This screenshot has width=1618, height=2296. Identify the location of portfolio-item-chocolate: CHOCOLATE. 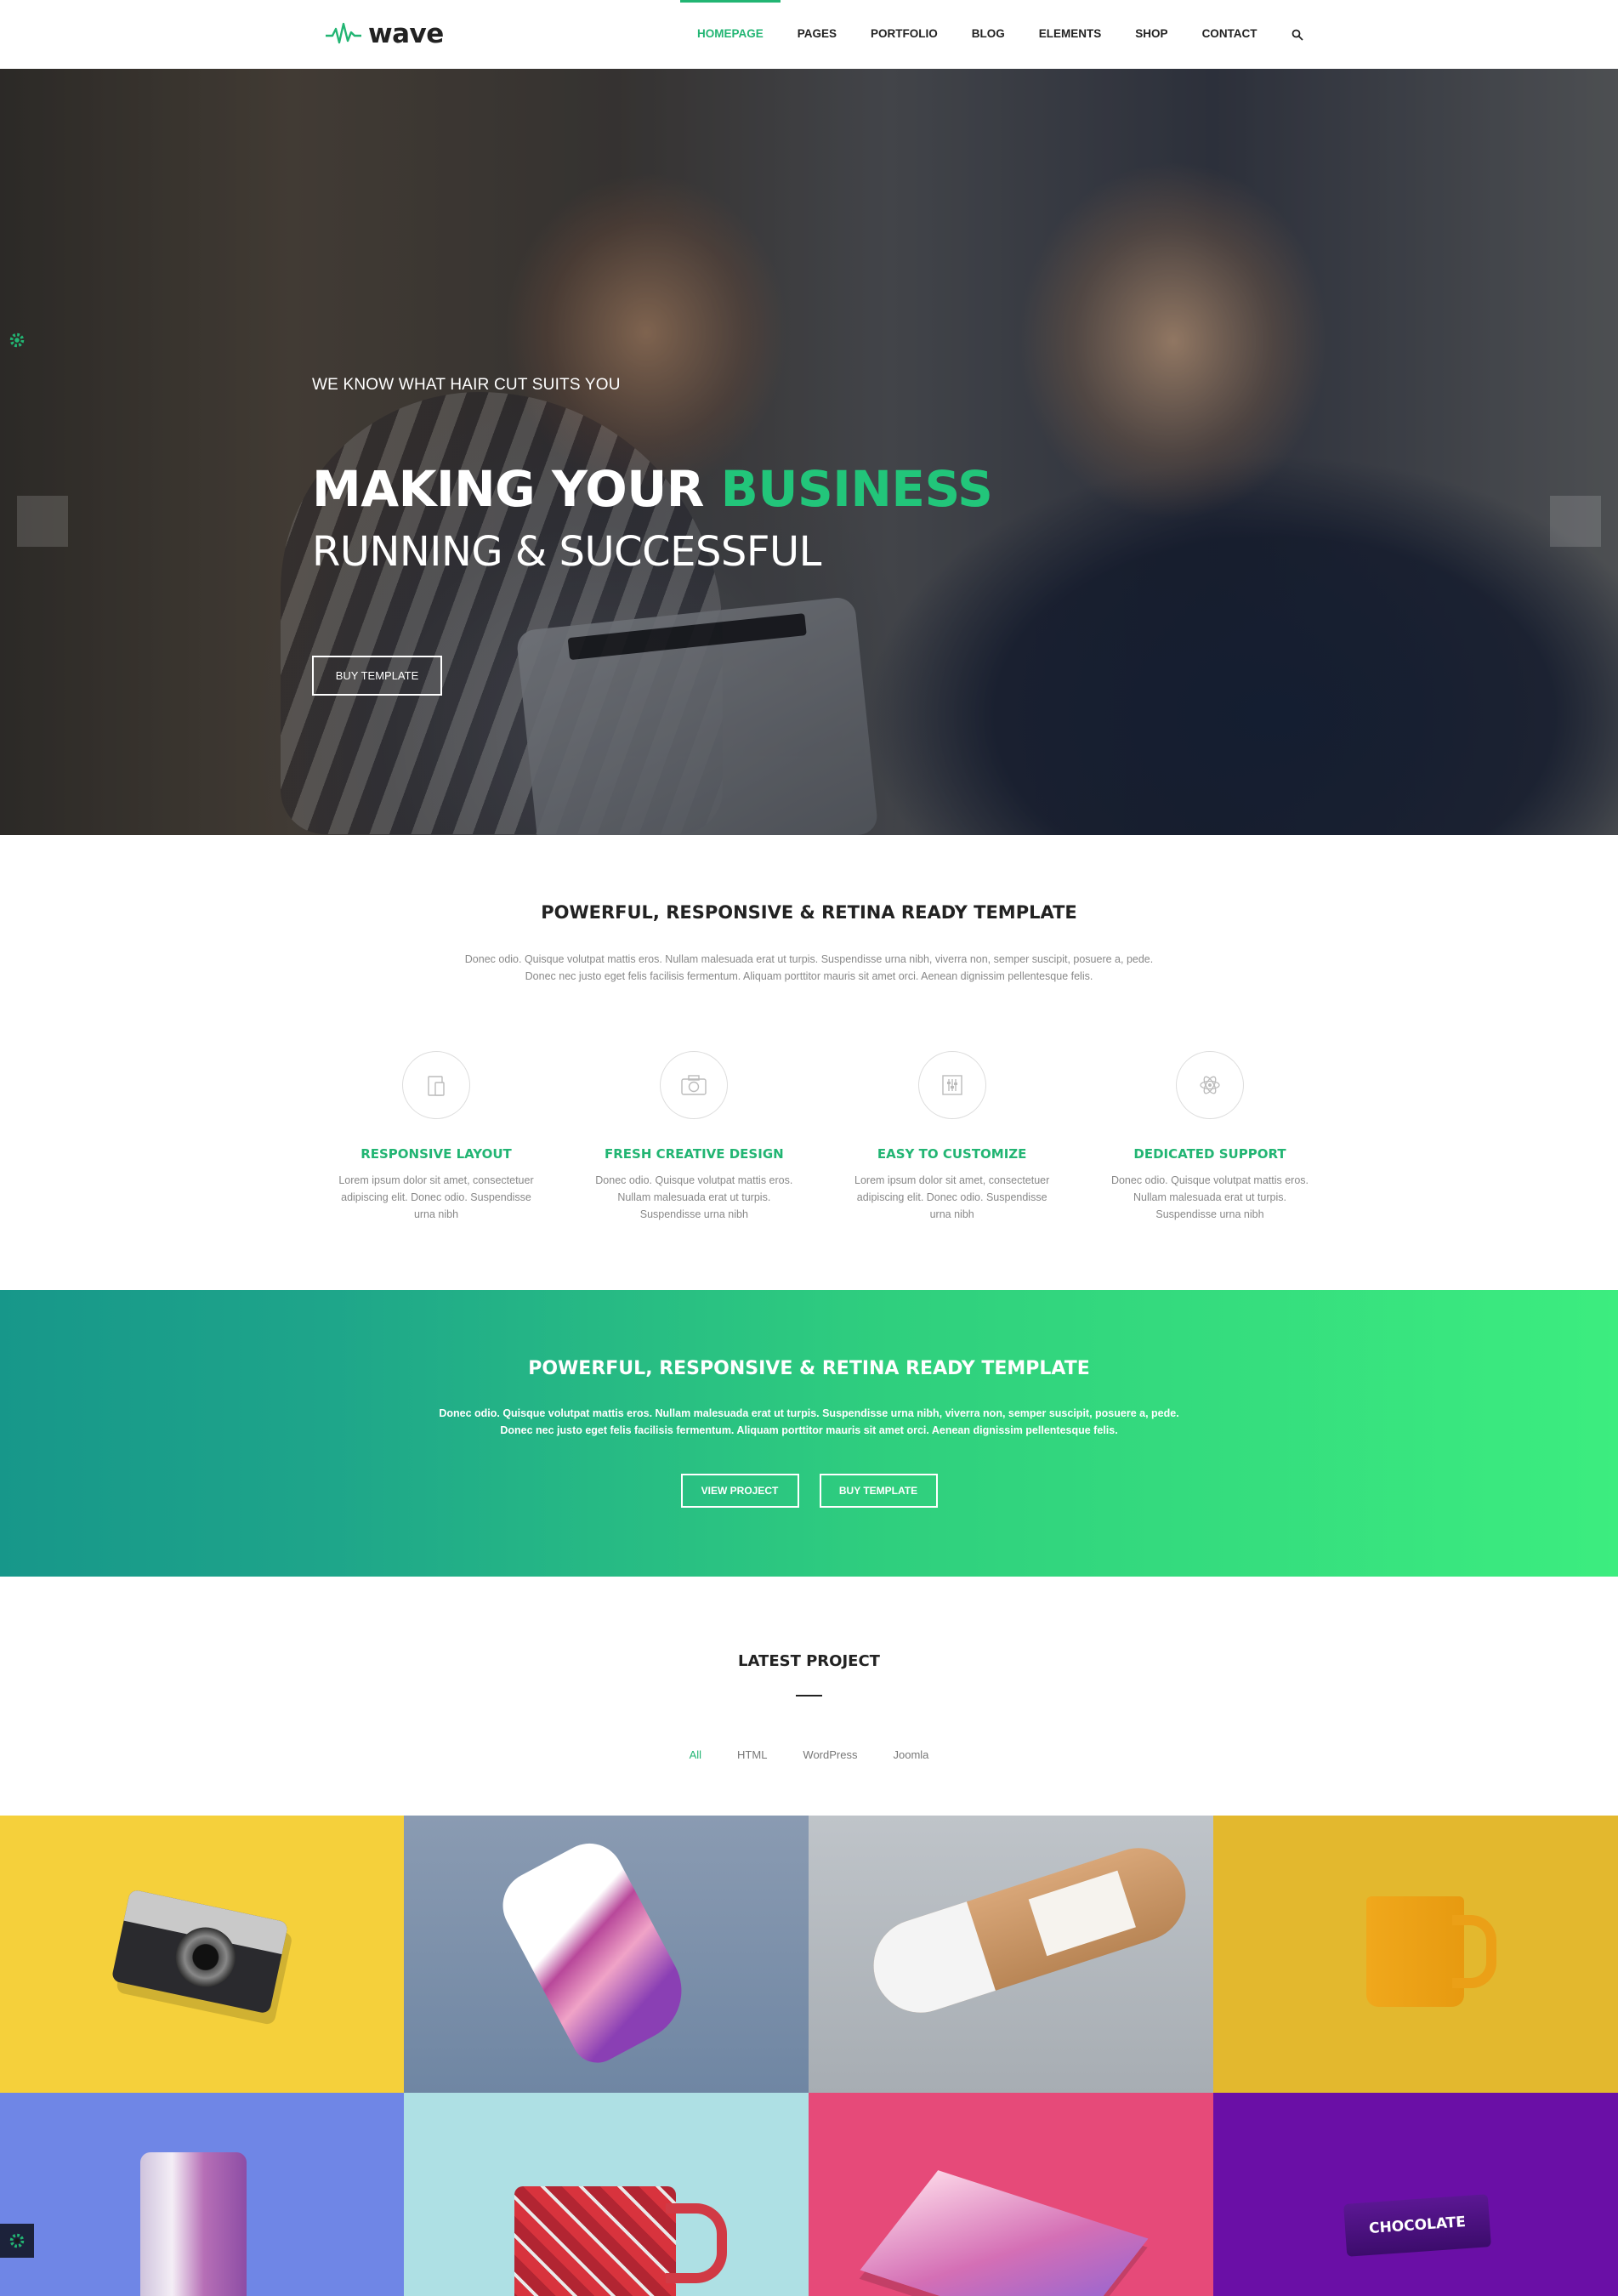
(1416, 2194).